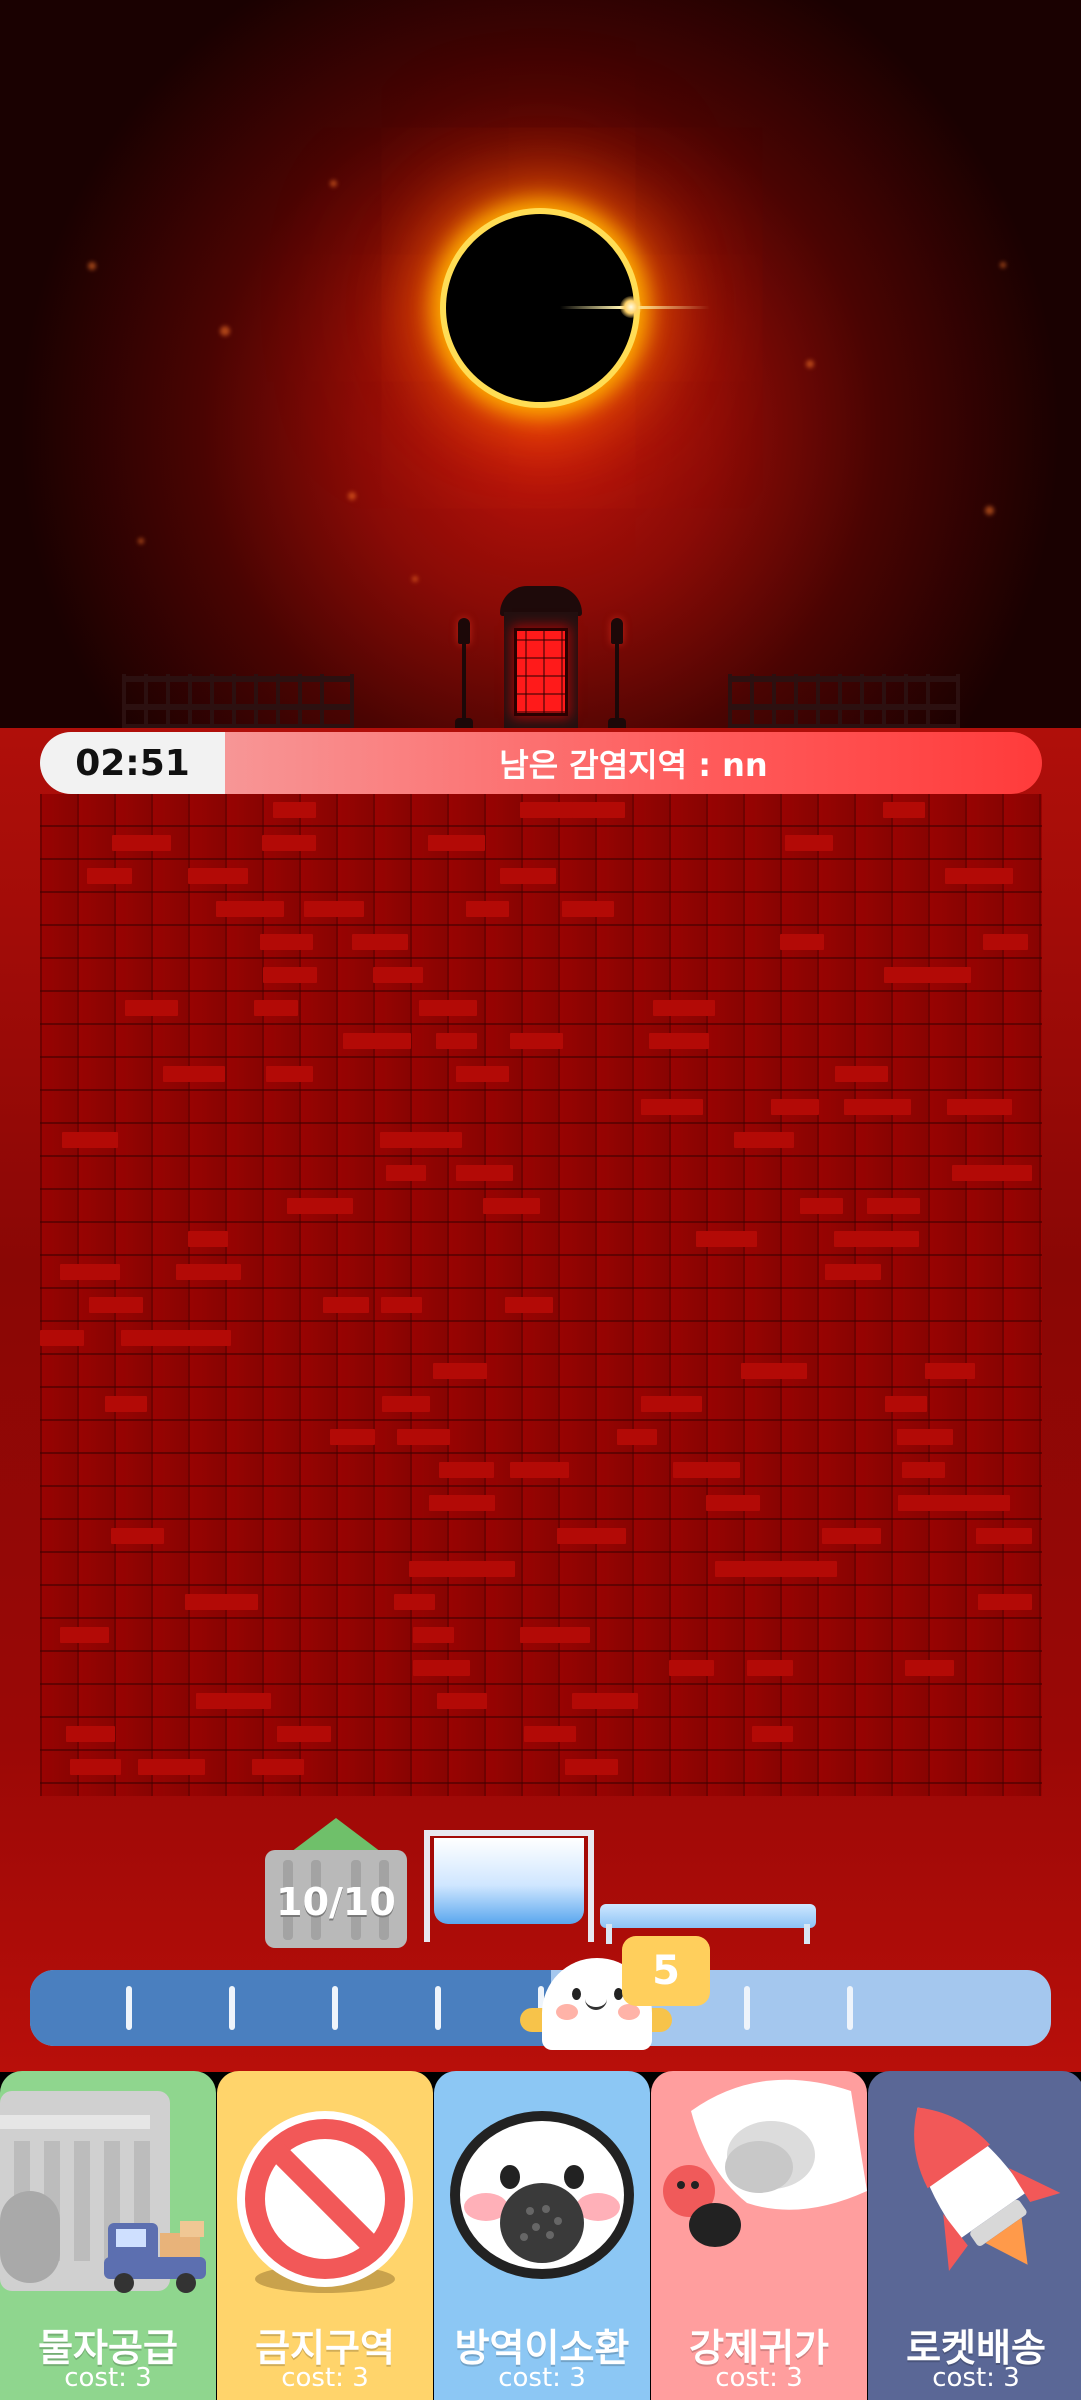 This screenshot has height=2400, width=1081. What do you see at coordinates (238, 702) in the screenshot?
I see `fence-left` at bounding box center [238, 702].